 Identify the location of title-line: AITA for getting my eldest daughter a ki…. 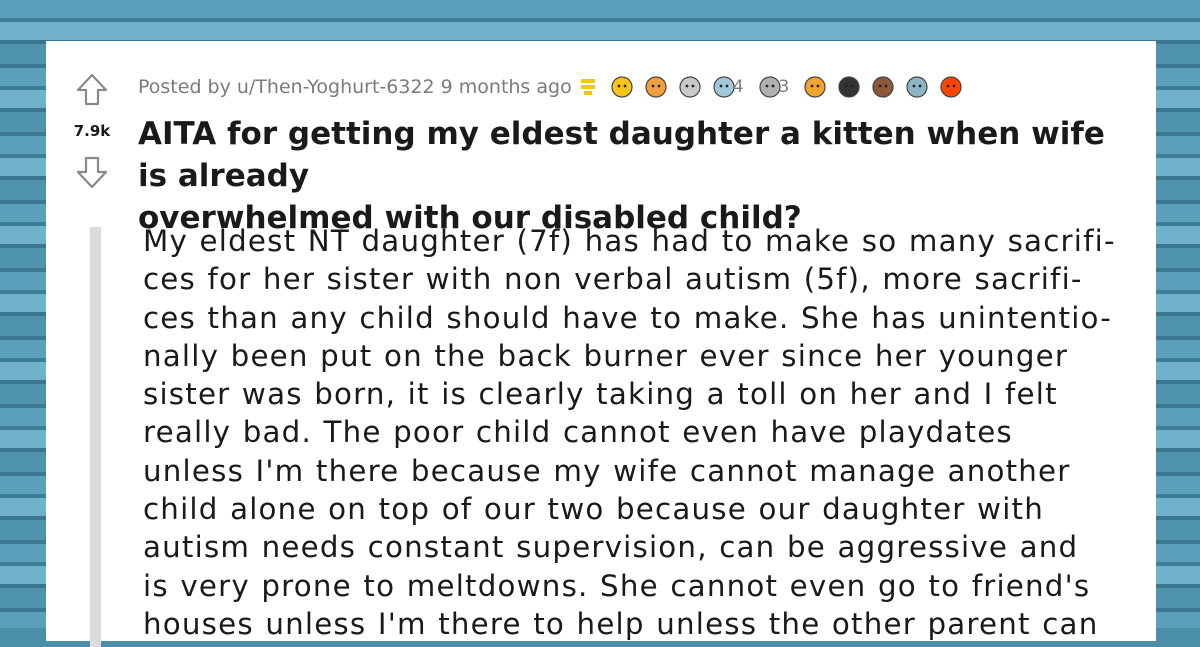
(621, 155).